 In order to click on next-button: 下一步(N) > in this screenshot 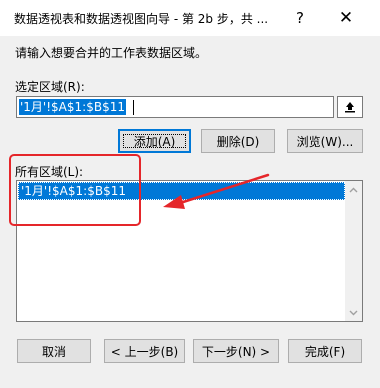, I will do `click(236, 351)`.